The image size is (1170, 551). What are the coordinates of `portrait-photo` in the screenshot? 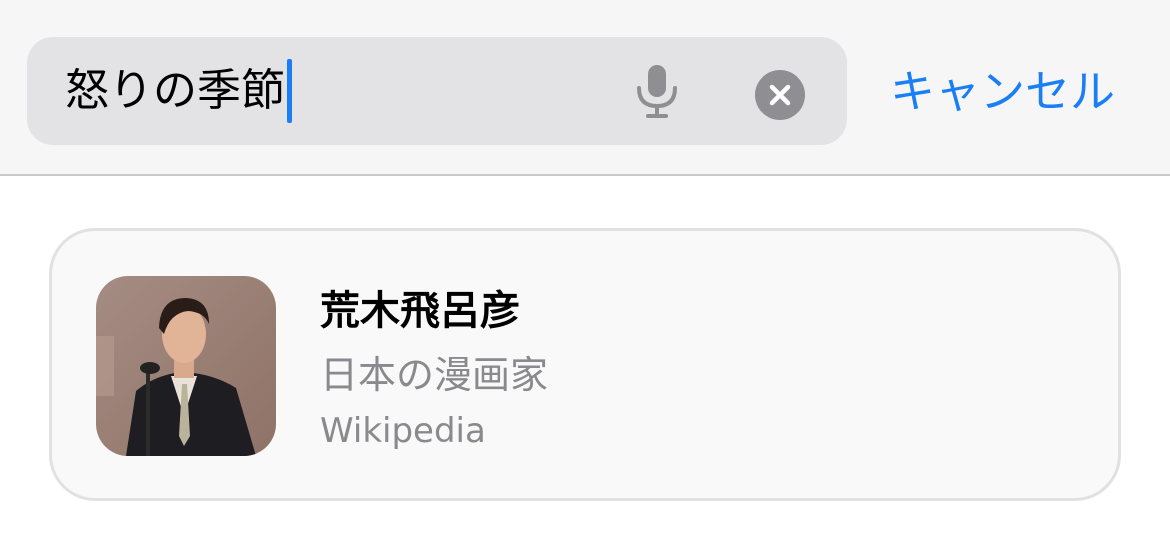 It's located at (186, 366).